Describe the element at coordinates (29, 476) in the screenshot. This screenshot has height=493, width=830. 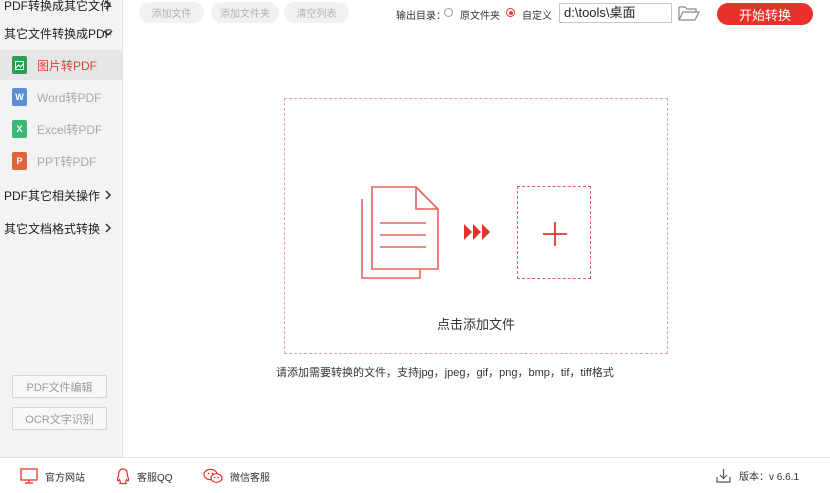
I see `monitor-icon` at that location.